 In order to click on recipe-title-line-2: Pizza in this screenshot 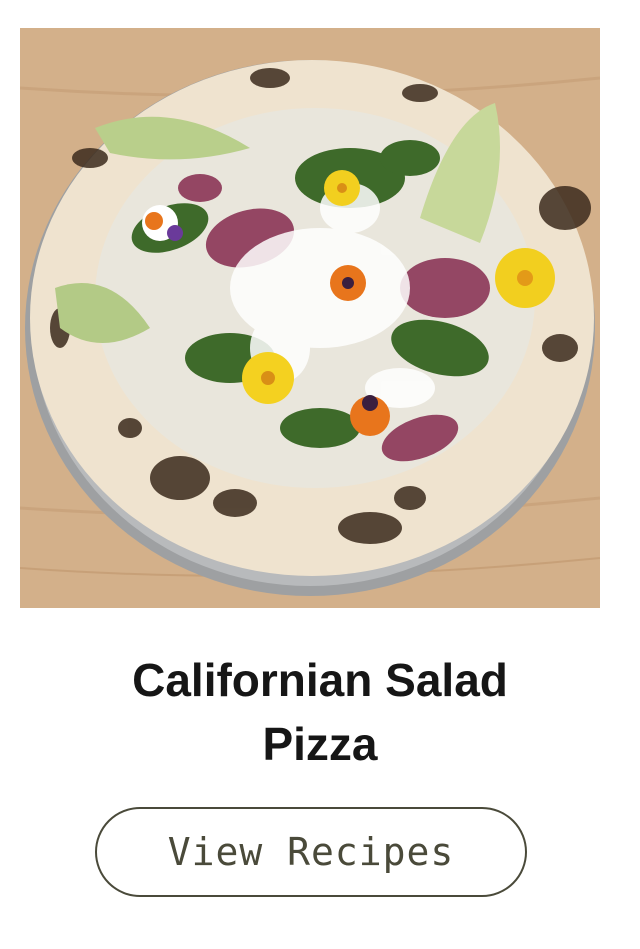, I will do `click(320, 744)`.